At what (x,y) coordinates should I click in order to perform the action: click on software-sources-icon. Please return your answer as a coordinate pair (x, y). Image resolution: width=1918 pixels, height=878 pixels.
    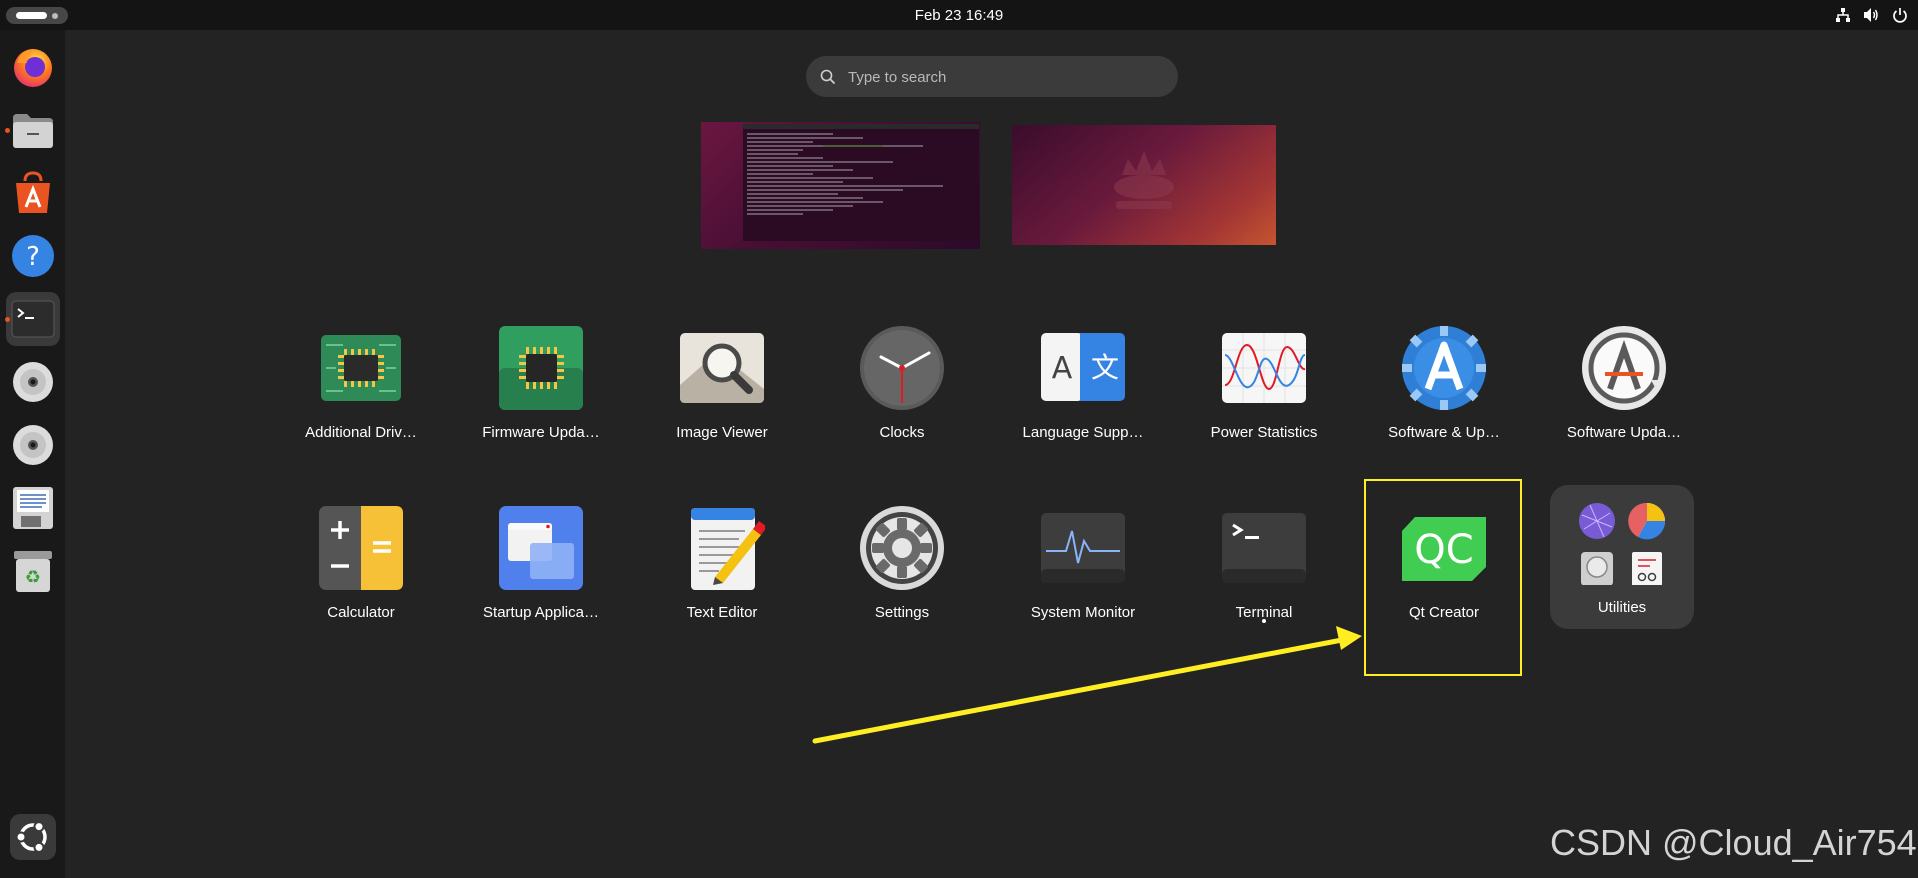
    Looking at the image, I should click on (1444, 368).